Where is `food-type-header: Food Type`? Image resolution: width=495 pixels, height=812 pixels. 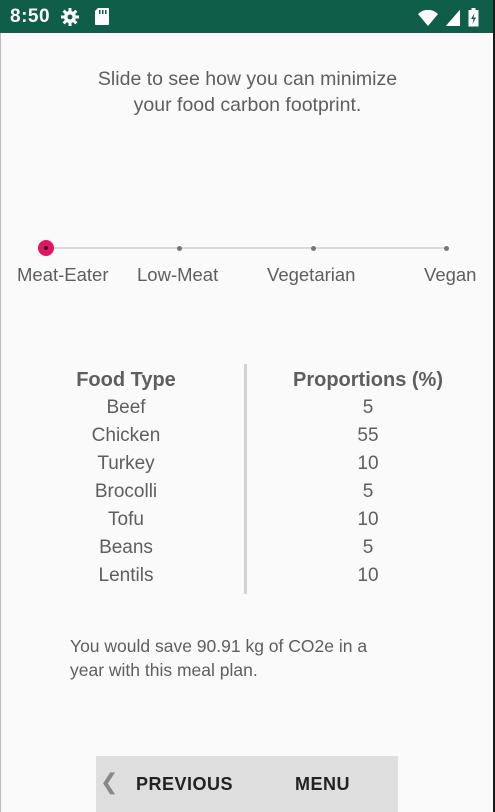 food-type-header: Food Type is located at coordinates (126, 380).